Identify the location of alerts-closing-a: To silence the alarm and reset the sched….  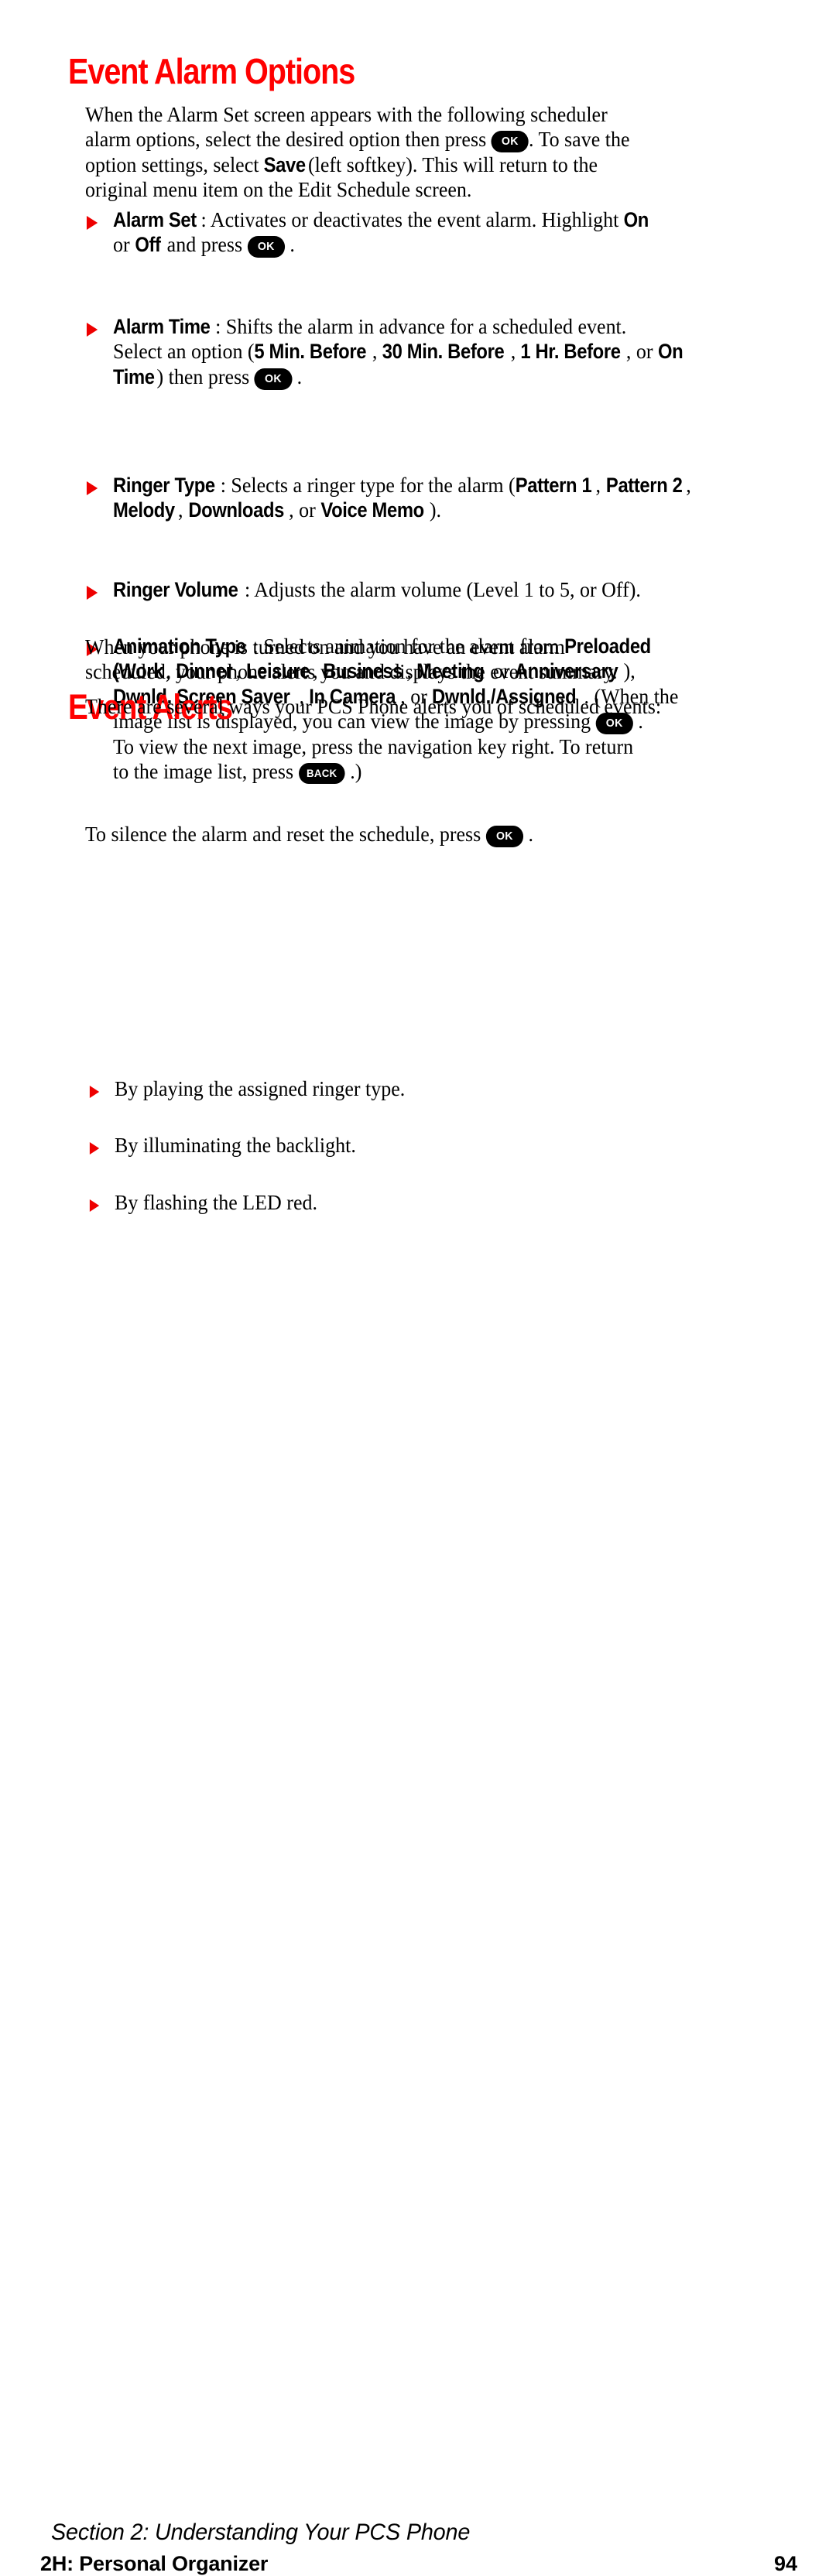
(283, 834).